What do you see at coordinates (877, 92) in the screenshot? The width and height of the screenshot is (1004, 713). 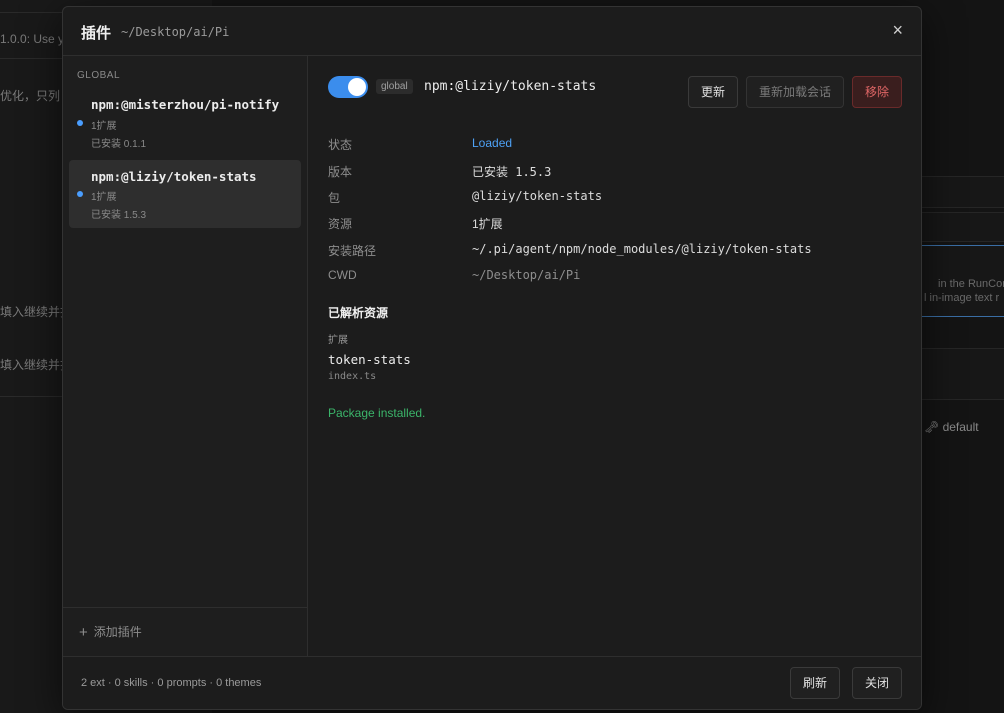 I see `remove-button: 移除` at bounding box center [877, 92].